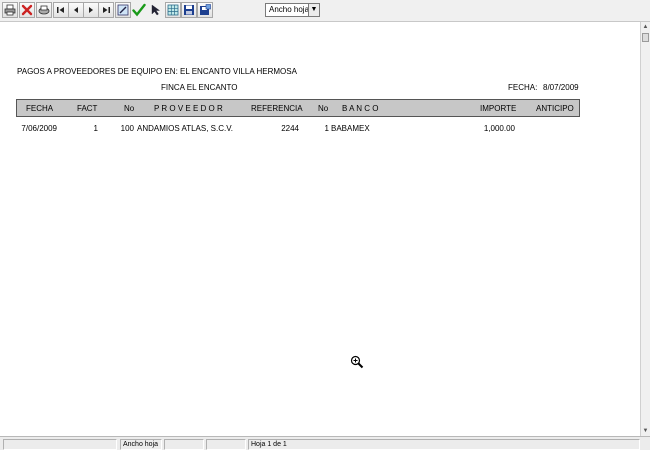 The image size is (650, 450). Describe the element at coordinates (326, 128) in the screenshot. I see `cell-no2: 1` at that location.